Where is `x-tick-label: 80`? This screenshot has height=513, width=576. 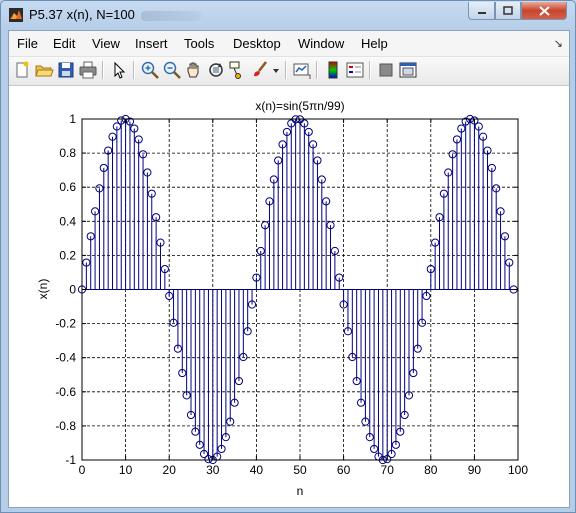
x-tick-label: 80 is located at coordinates (431, 470).